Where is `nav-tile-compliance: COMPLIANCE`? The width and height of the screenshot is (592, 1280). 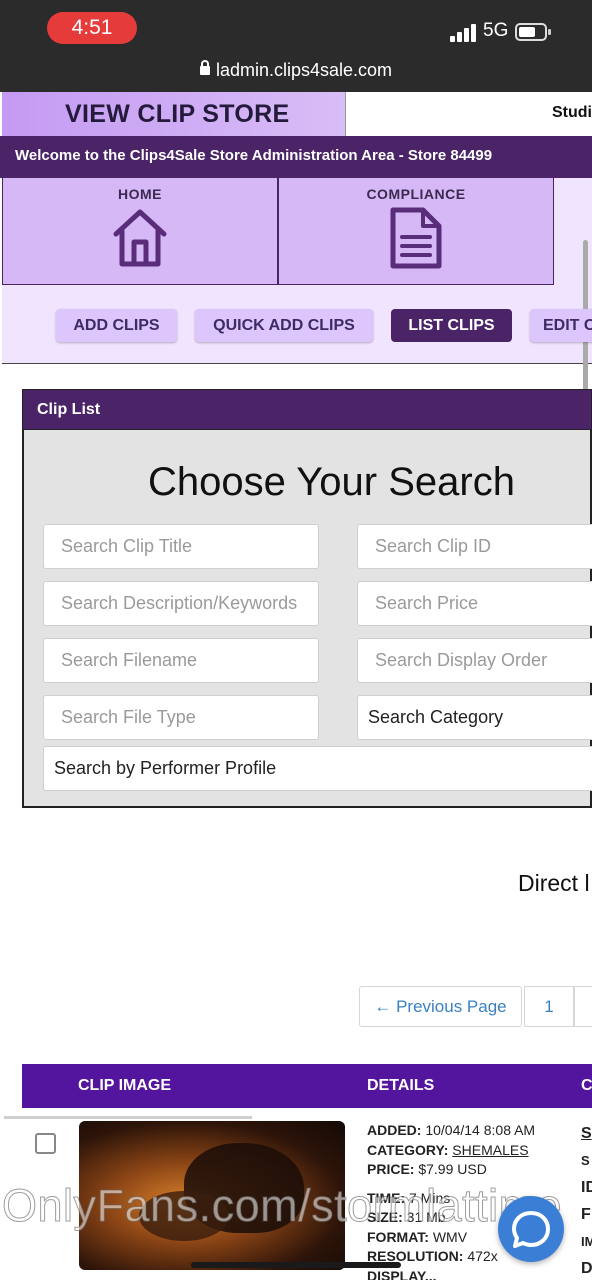 nav-tile-compliance: COMPLIANCE is located at coordinates (416, 231).